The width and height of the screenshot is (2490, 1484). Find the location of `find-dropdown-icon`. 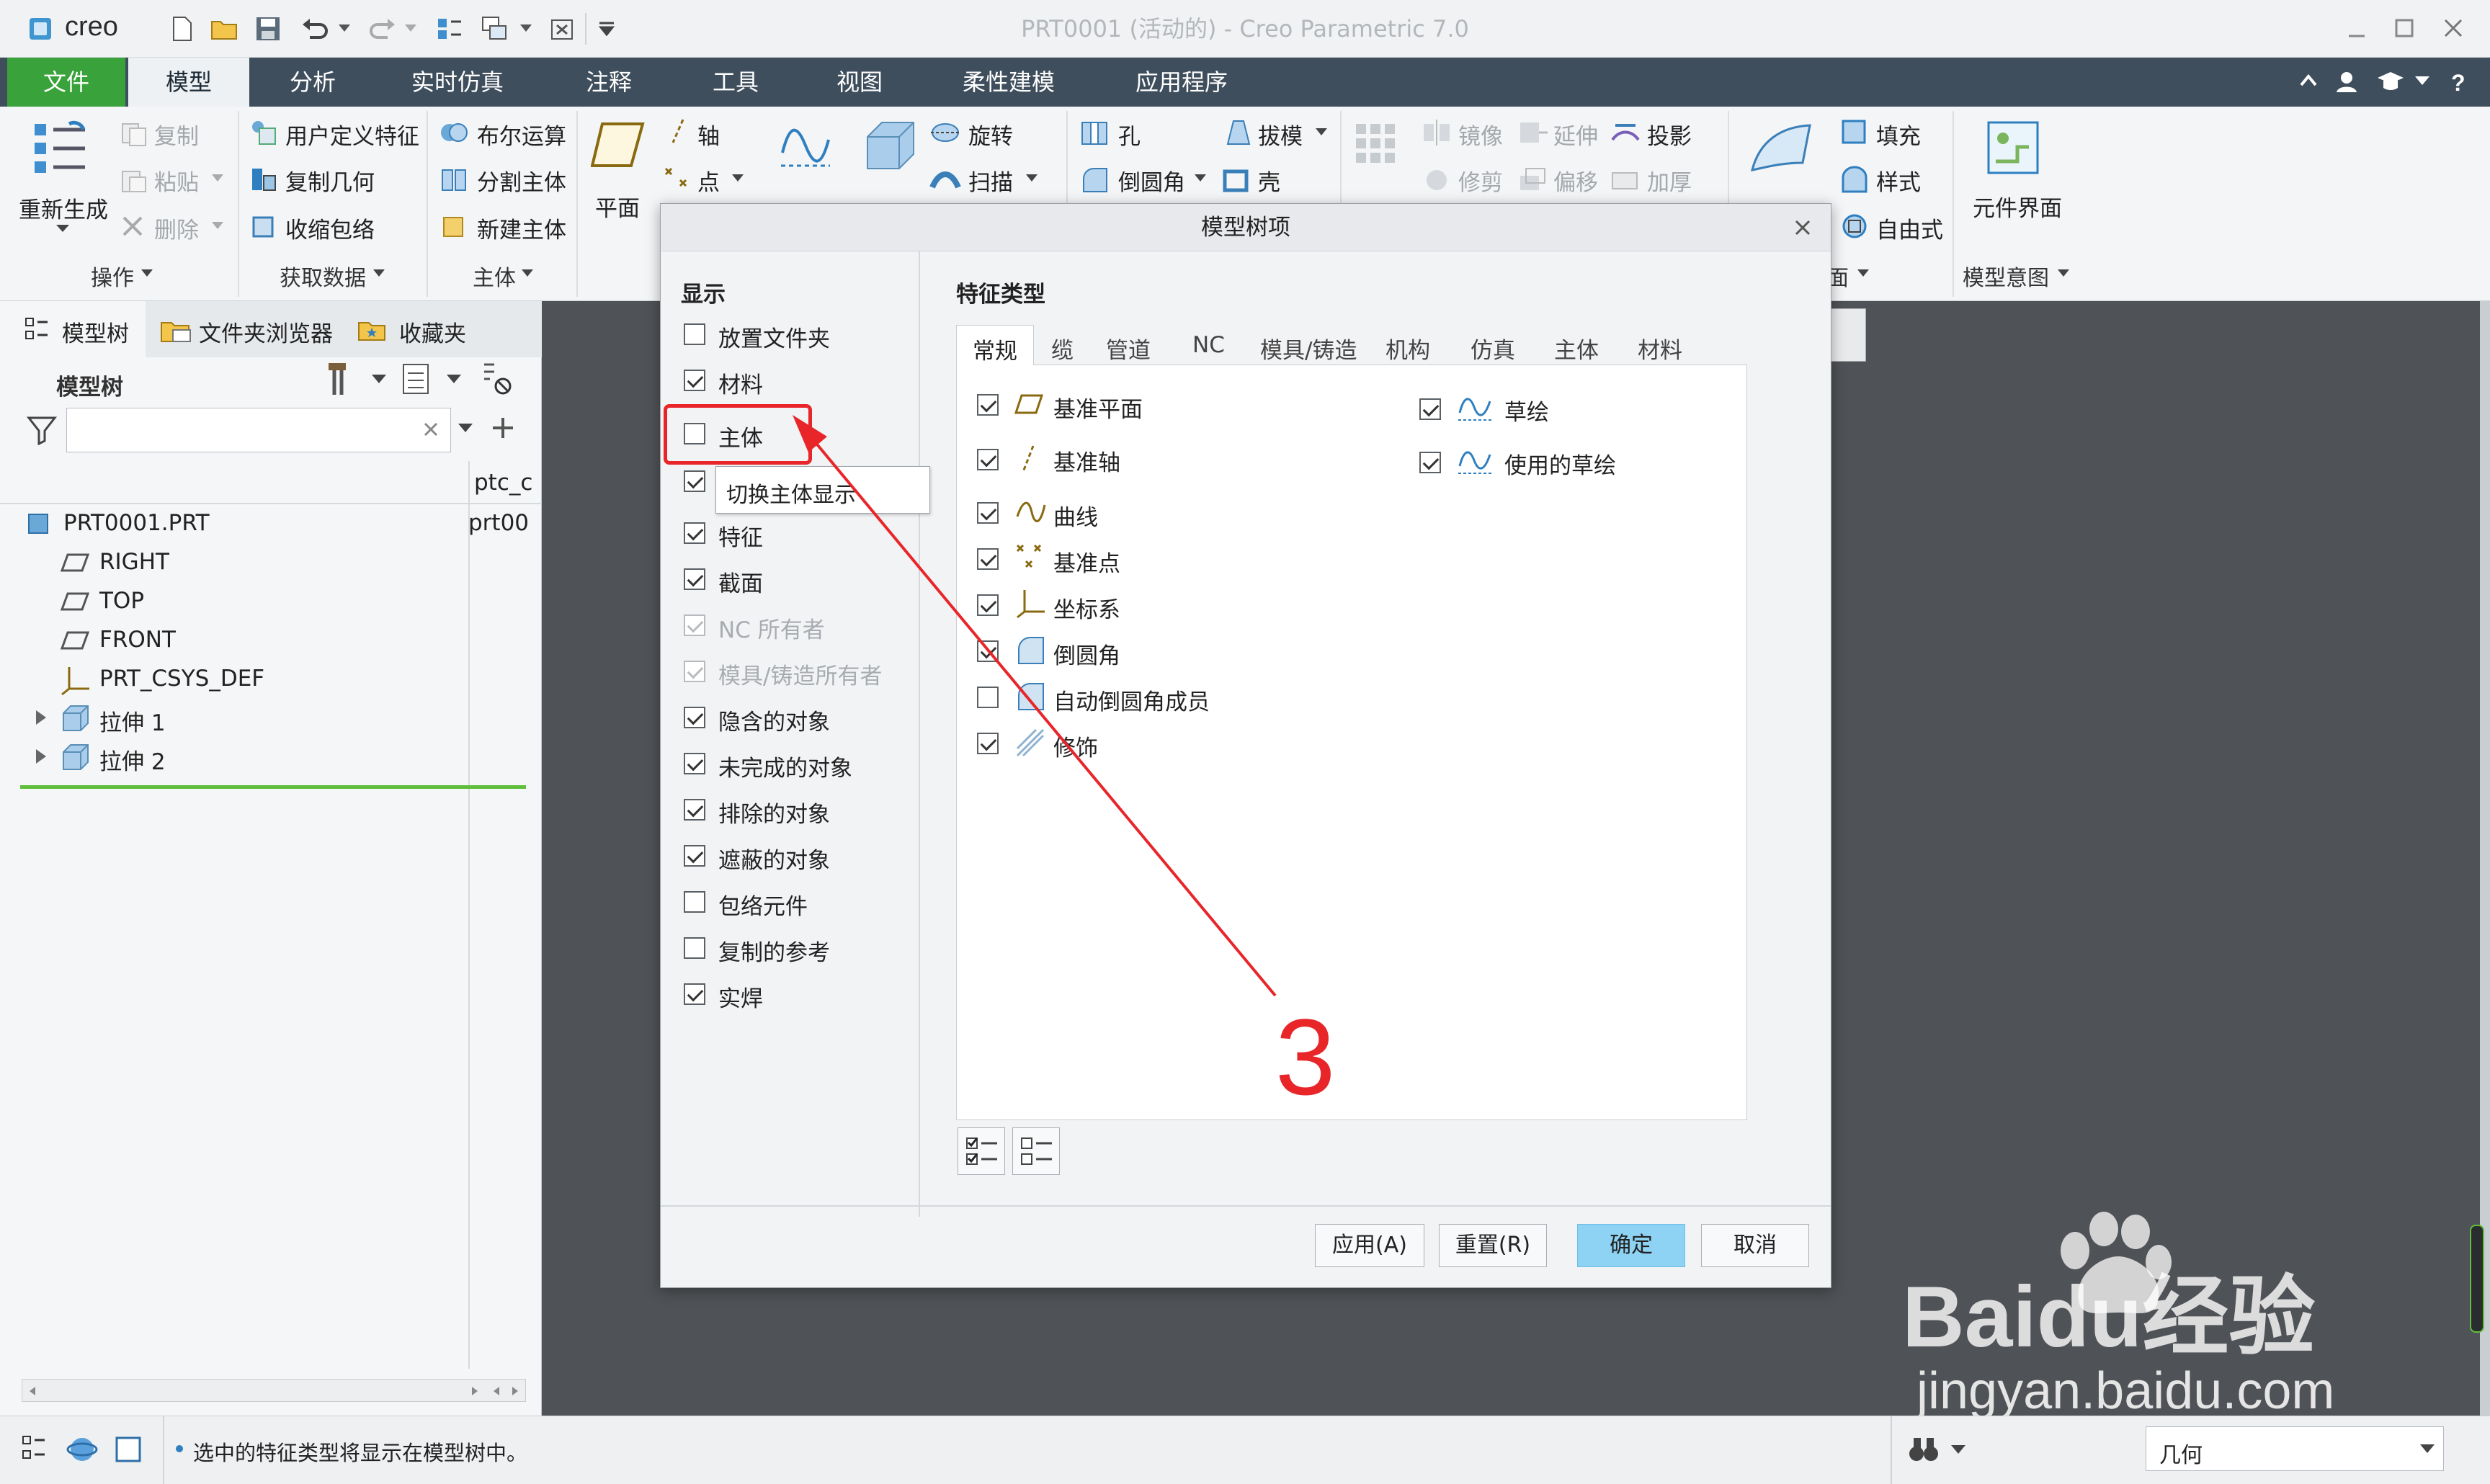

find-dropdown-icon is located at coordinates (1958, 1450).